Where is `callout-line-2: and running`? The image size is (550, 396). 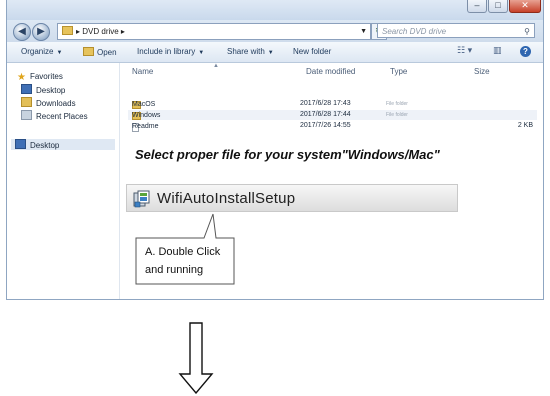 callout-line-2: and running is located at coordinates (174, 270).